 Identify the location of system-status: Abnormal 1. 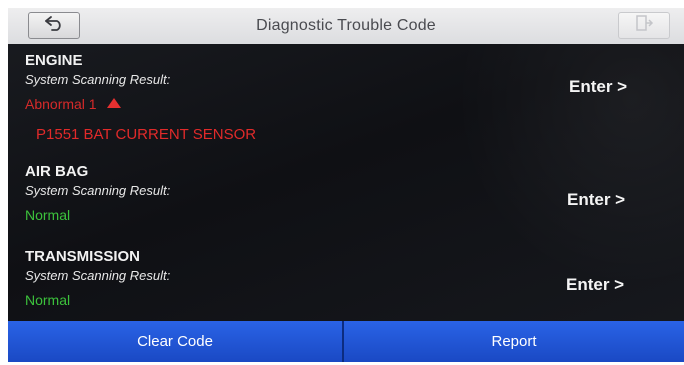
(73, 104).